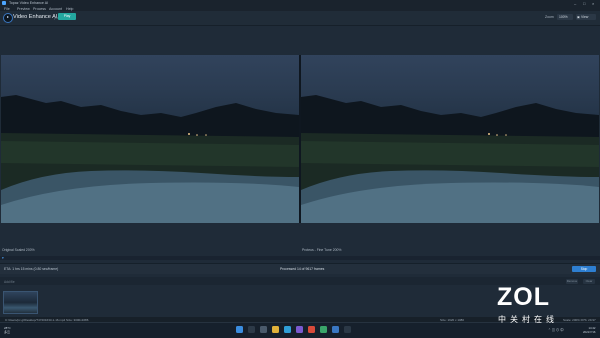 This screenshot has width=600, height=338. What do you see at coordinates (593, 3) in the screenshot?
I see `close-icon: ×` at bounding box center [593, 3].